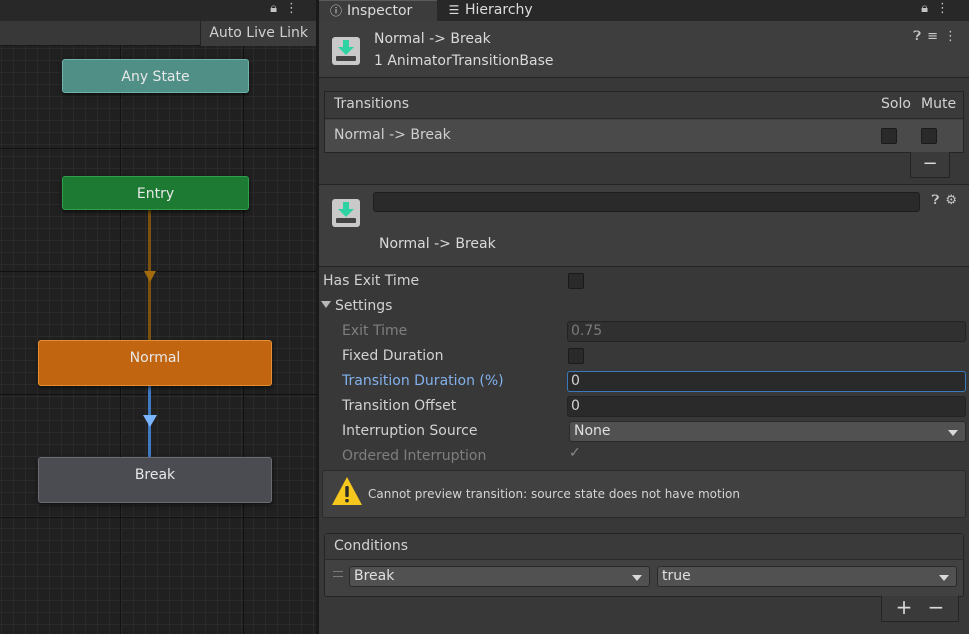  What do you see at coordinates (410, 431) in the screenshot?
I see `interruption-source-label: Interruption Source` at bounding box center [410, 431].